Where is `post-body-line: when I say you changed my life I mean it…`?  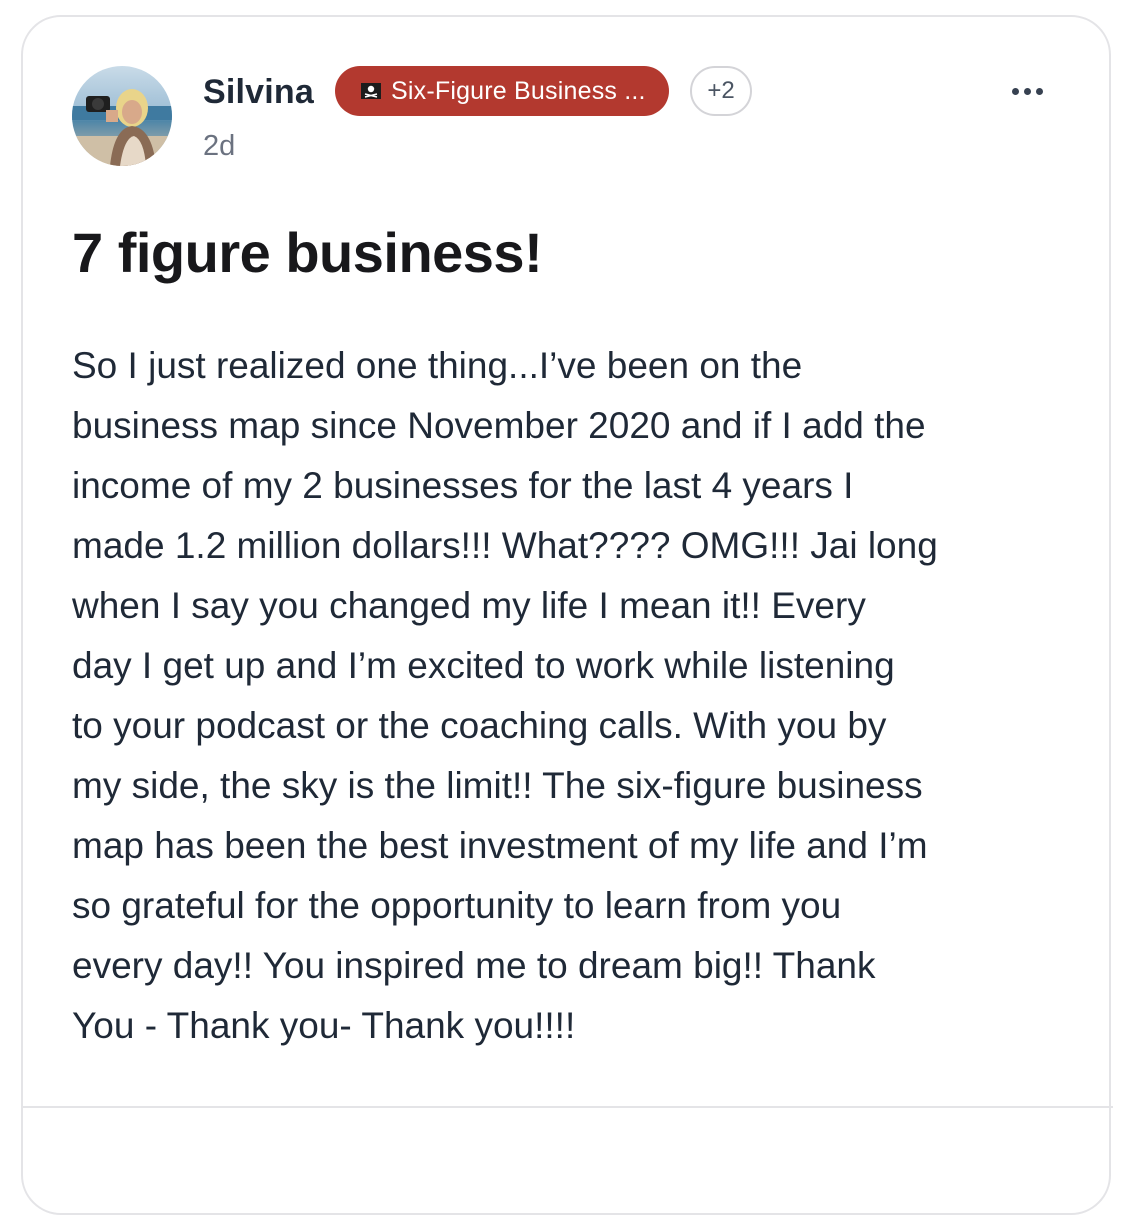 post-body-line: when I say you changed my life I mean it… is located at coordinates (469, 605).